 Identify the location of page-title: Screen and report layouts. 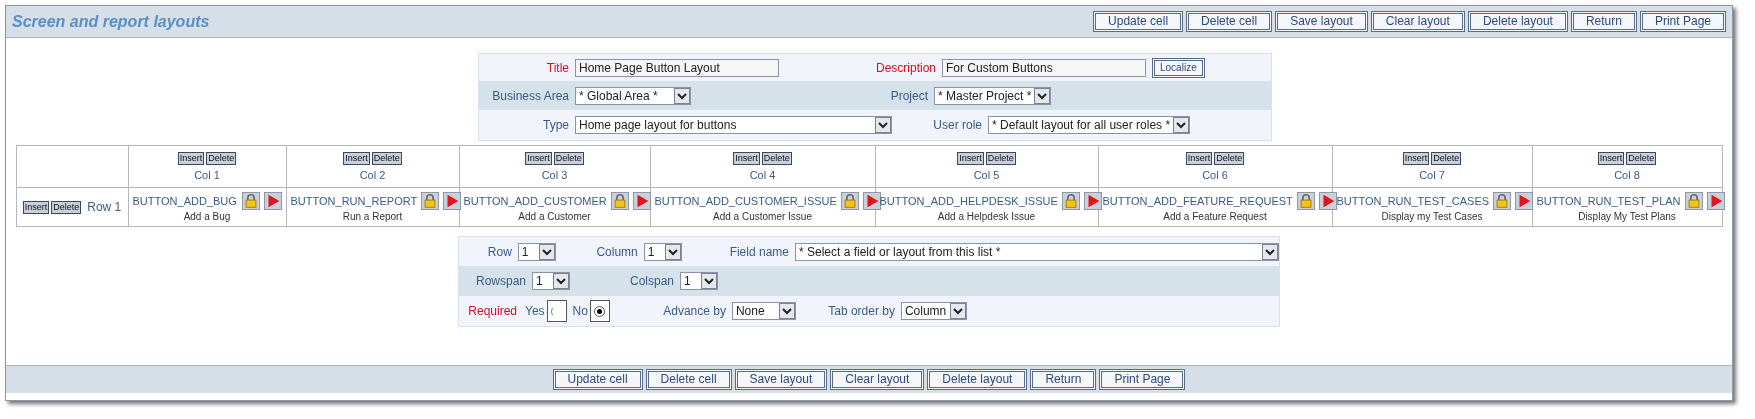
(111, 21).